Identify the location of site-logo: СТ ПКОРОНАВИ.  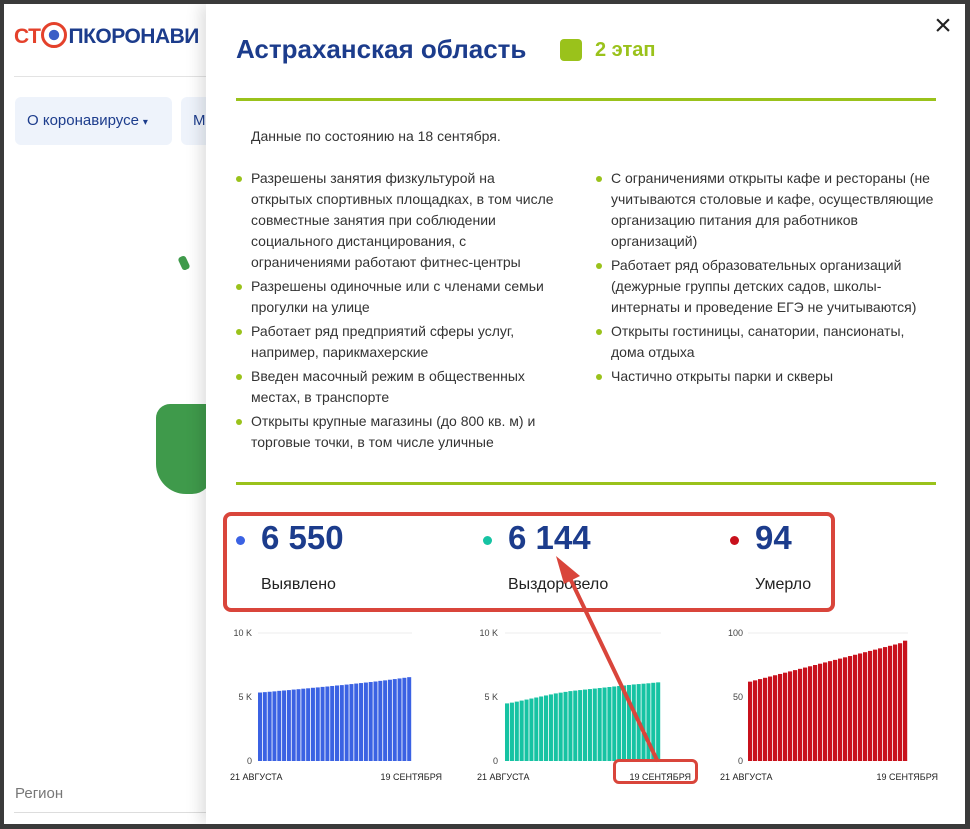
(106, 35).